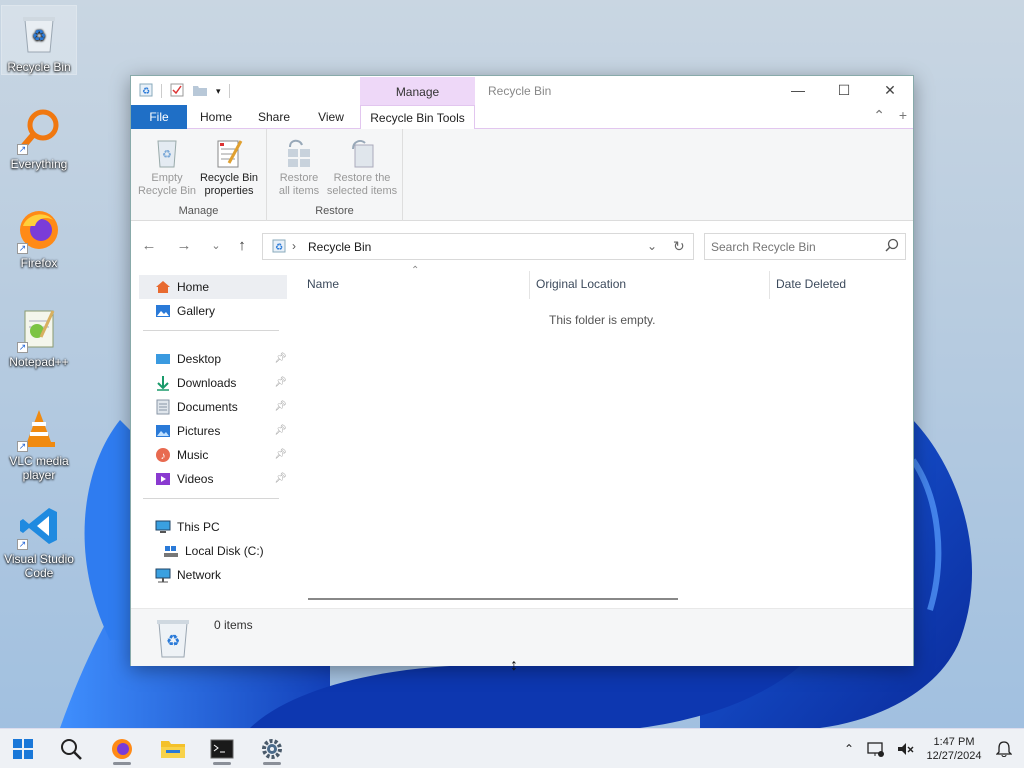  Describe the element at coordinates (159, 117) in the screenshot. I see `tab-file: File` at that location.